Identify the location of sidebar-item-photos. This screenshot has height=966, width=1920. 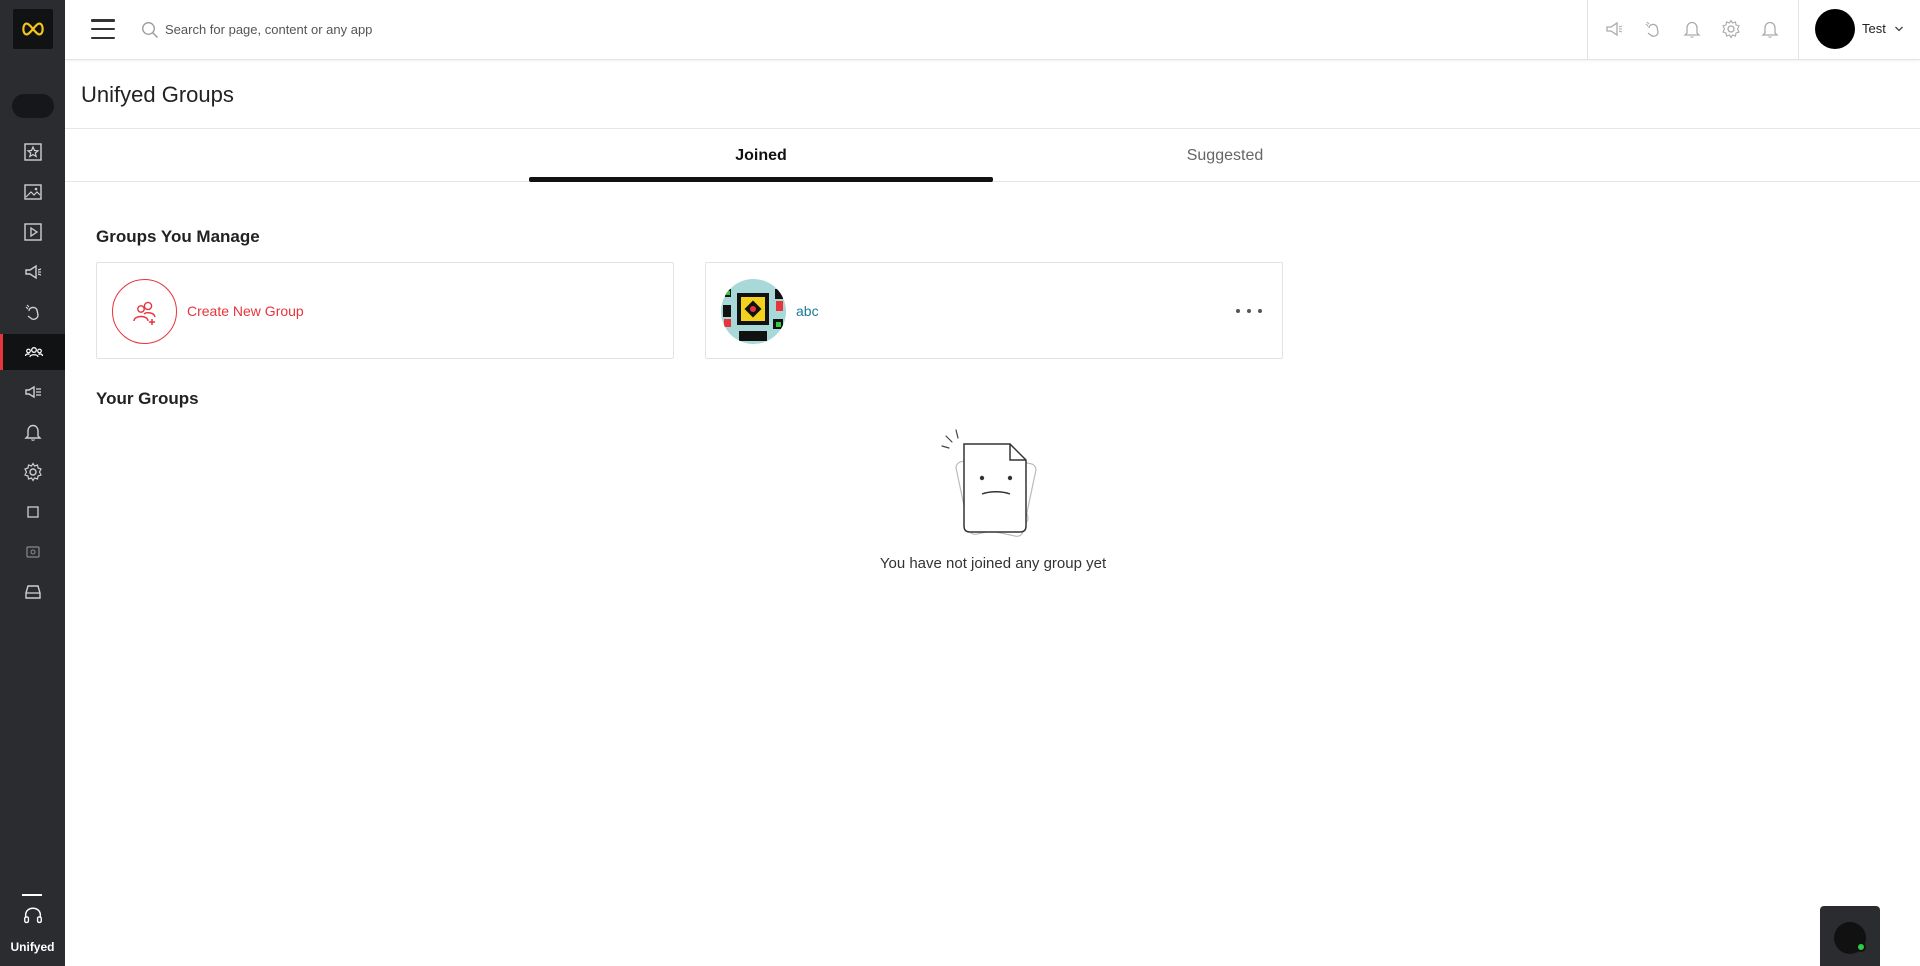
(32, 192).